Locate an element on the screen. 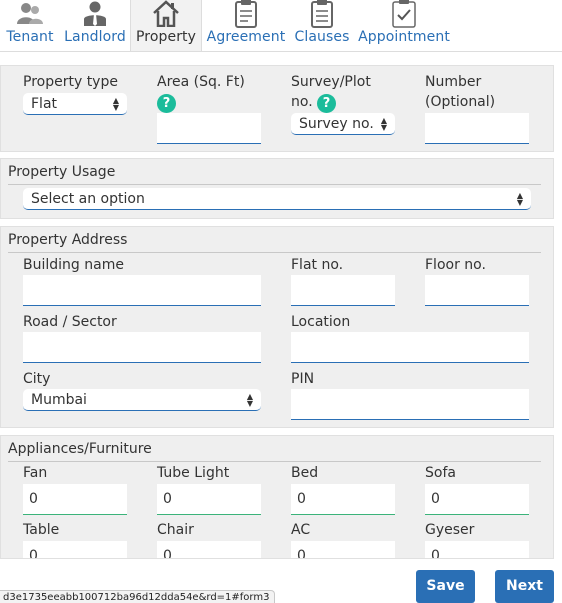 This screenshot has height=603, width=562. save-button: Save is located at coordinates (445, 586).